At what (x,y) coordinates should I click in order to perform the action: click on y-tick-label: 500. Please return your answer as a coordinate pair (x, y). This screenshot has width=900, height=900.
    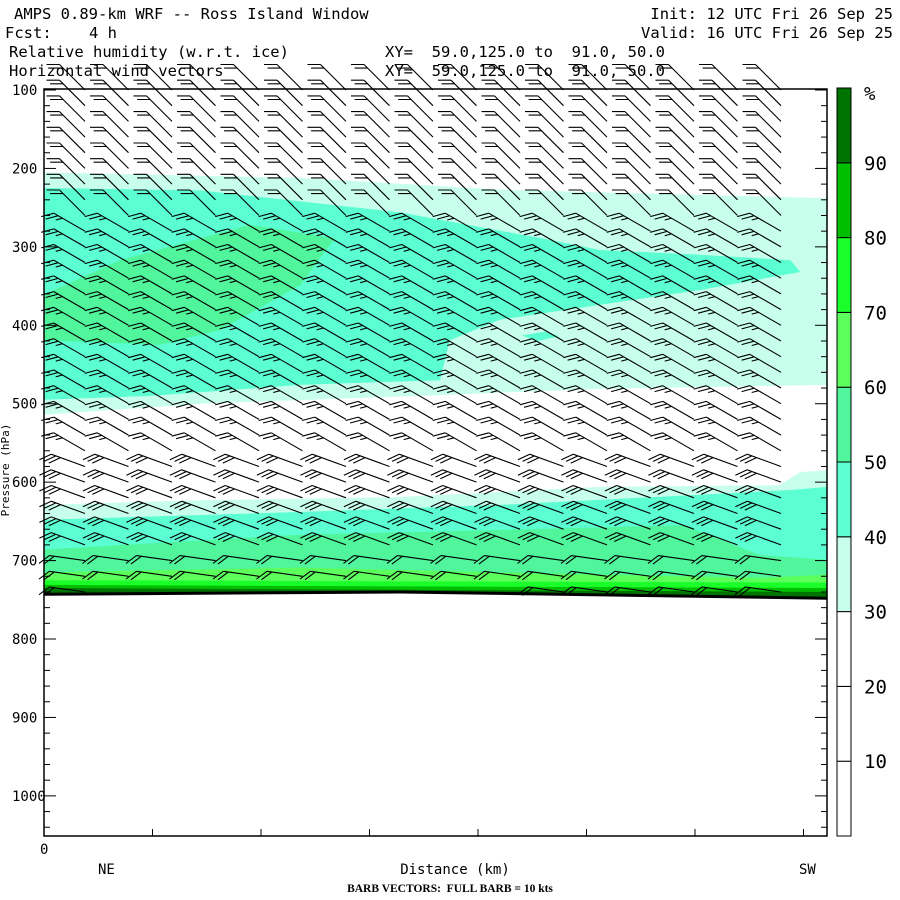
    Looking at the image, I should click on (24, 405).